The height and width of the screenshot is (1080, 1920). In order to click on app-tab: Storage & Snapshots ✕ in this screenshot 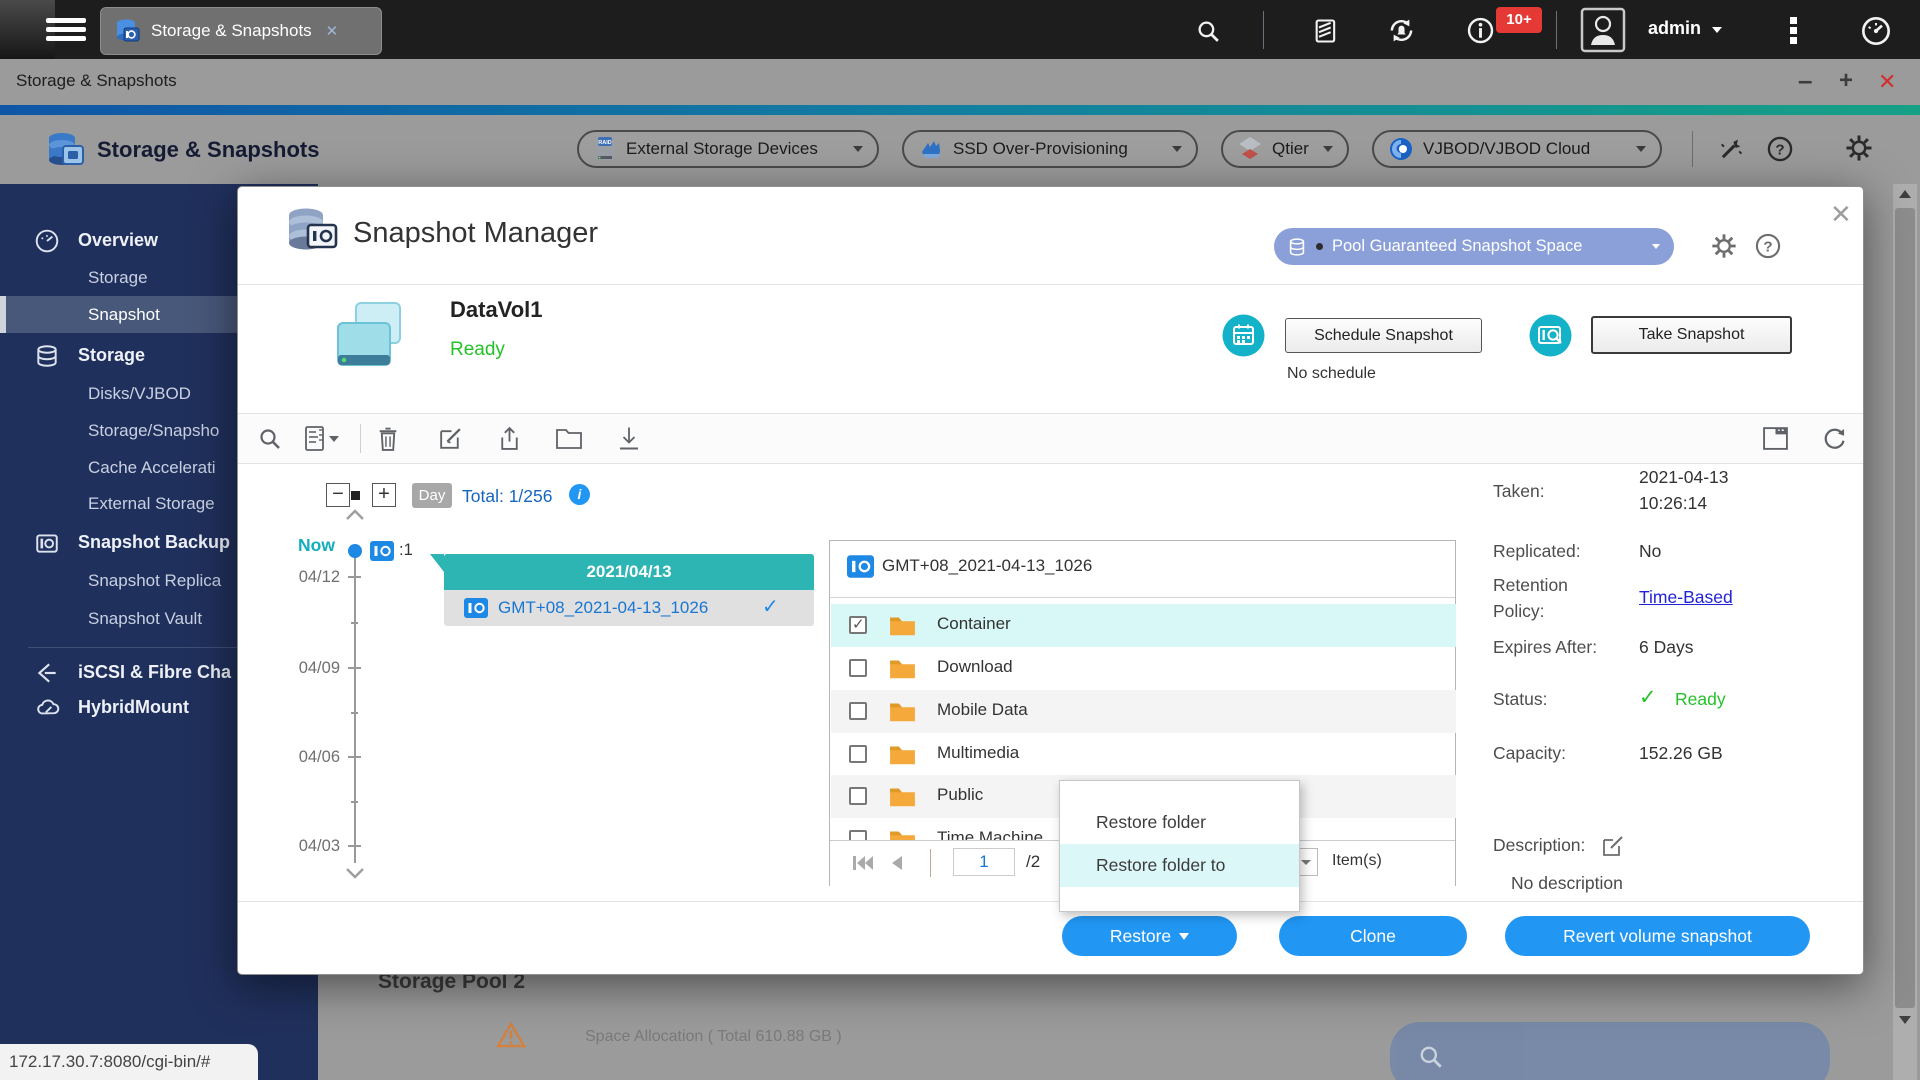, I will do `click(241, 31)`.